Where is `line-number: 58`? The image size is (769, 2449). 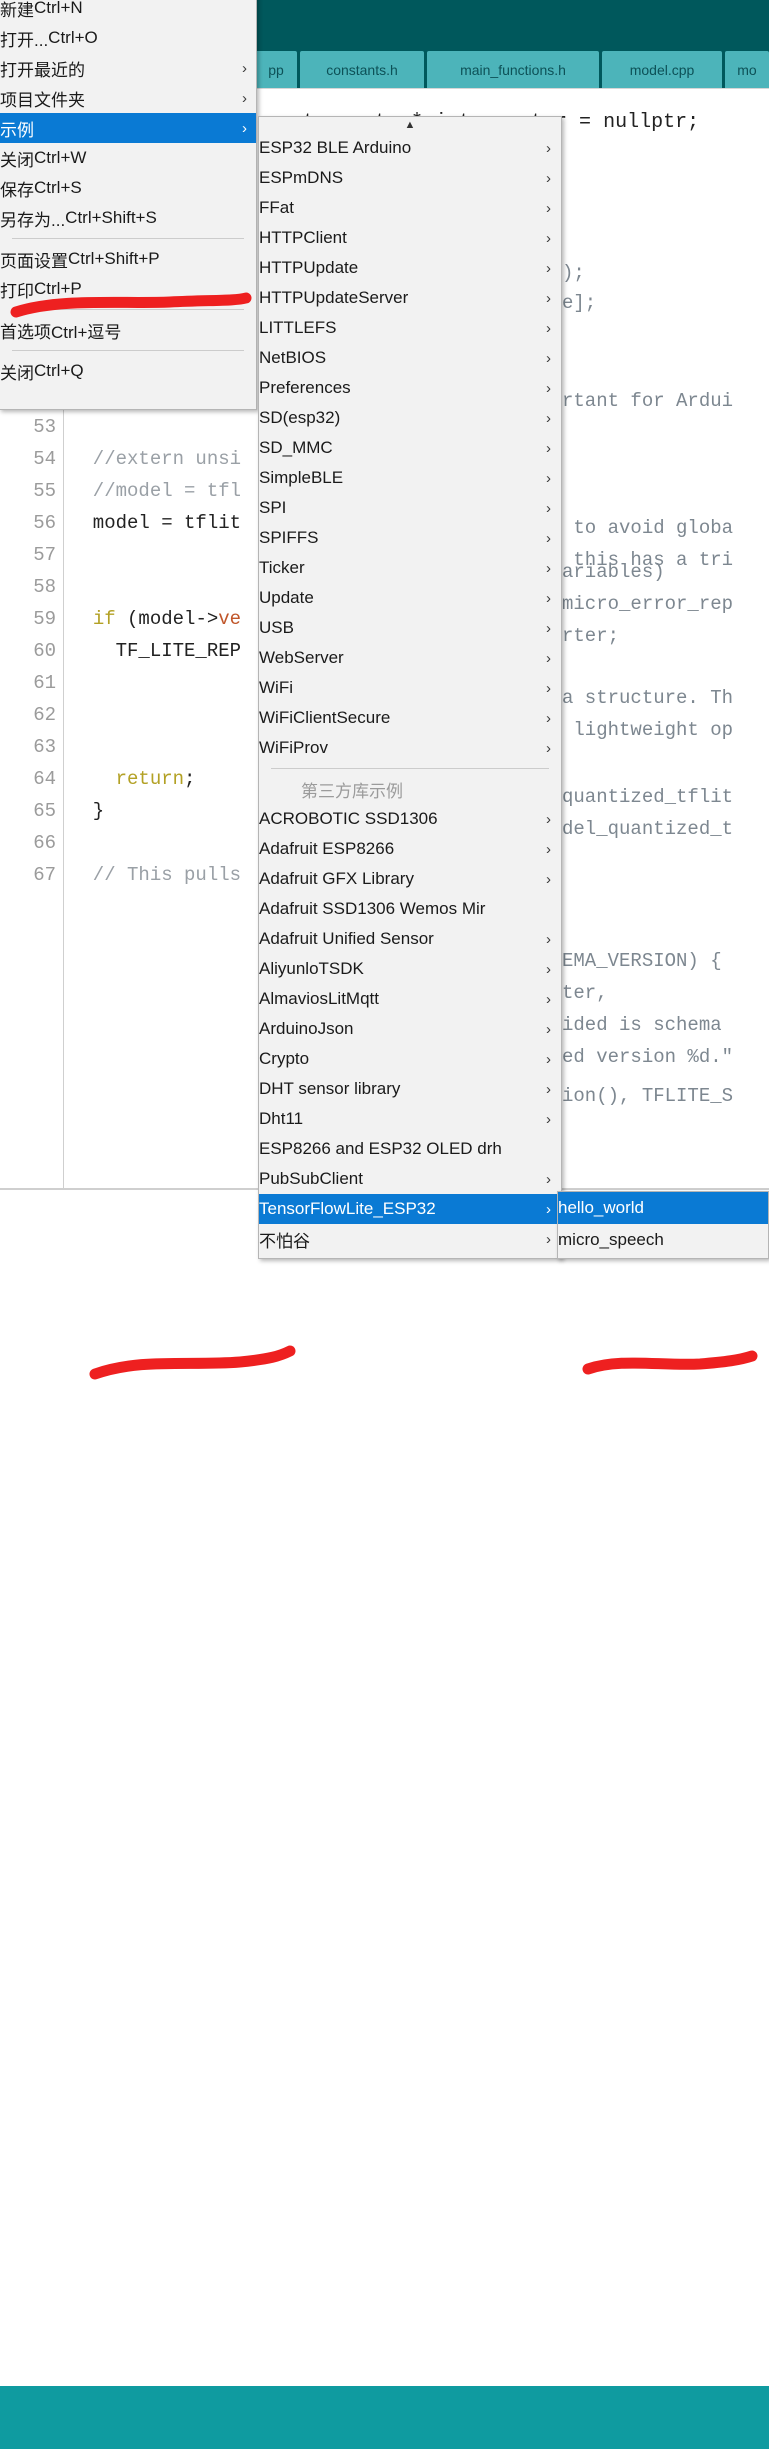
line-number: 58 is located at coordinates (44, 587).